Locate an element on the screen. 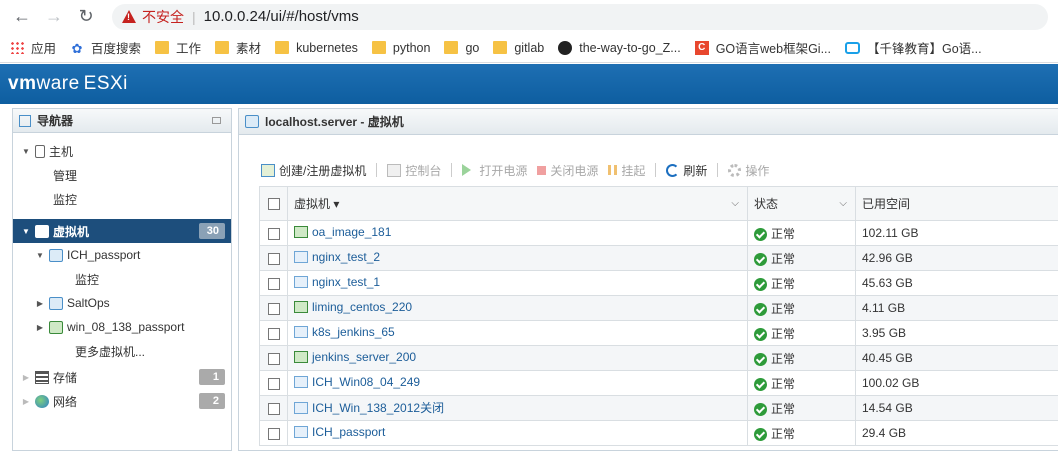  tree-item-host-monitor: 监控 is located at coordinates (122, 199).